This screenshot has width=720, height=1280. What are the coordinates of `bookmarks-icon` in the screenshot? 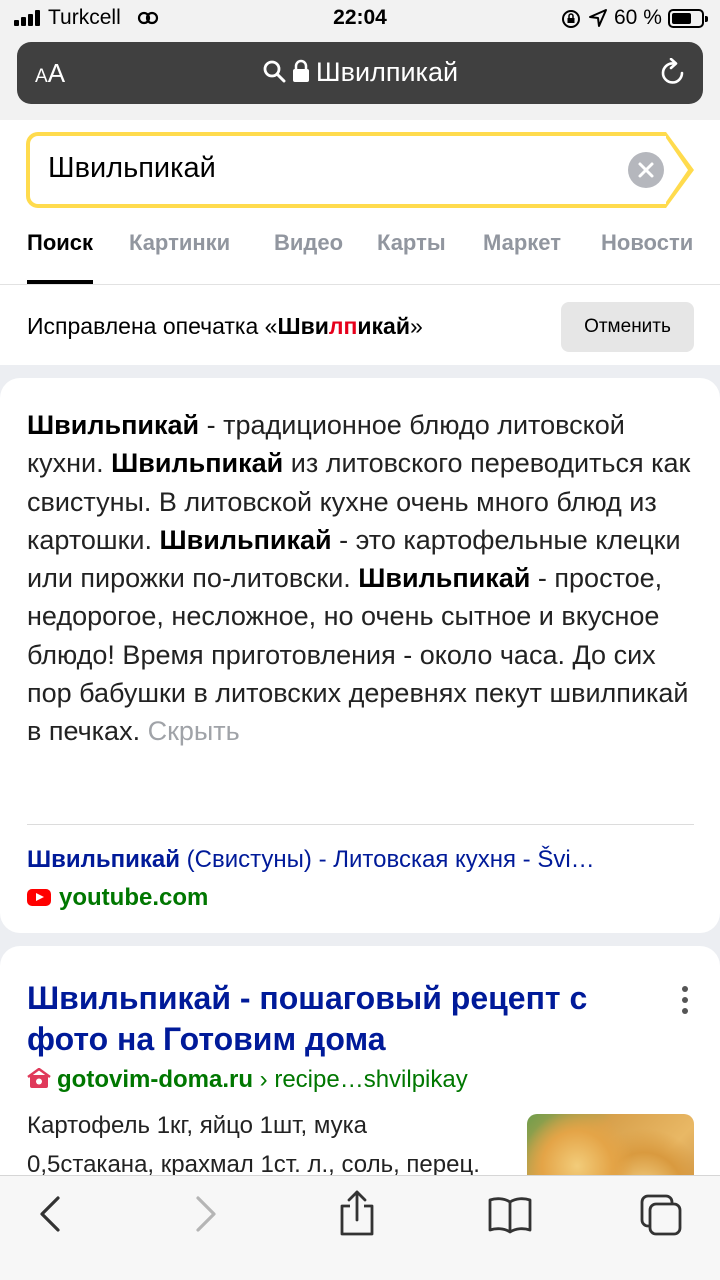 It's located at (510, 1217).